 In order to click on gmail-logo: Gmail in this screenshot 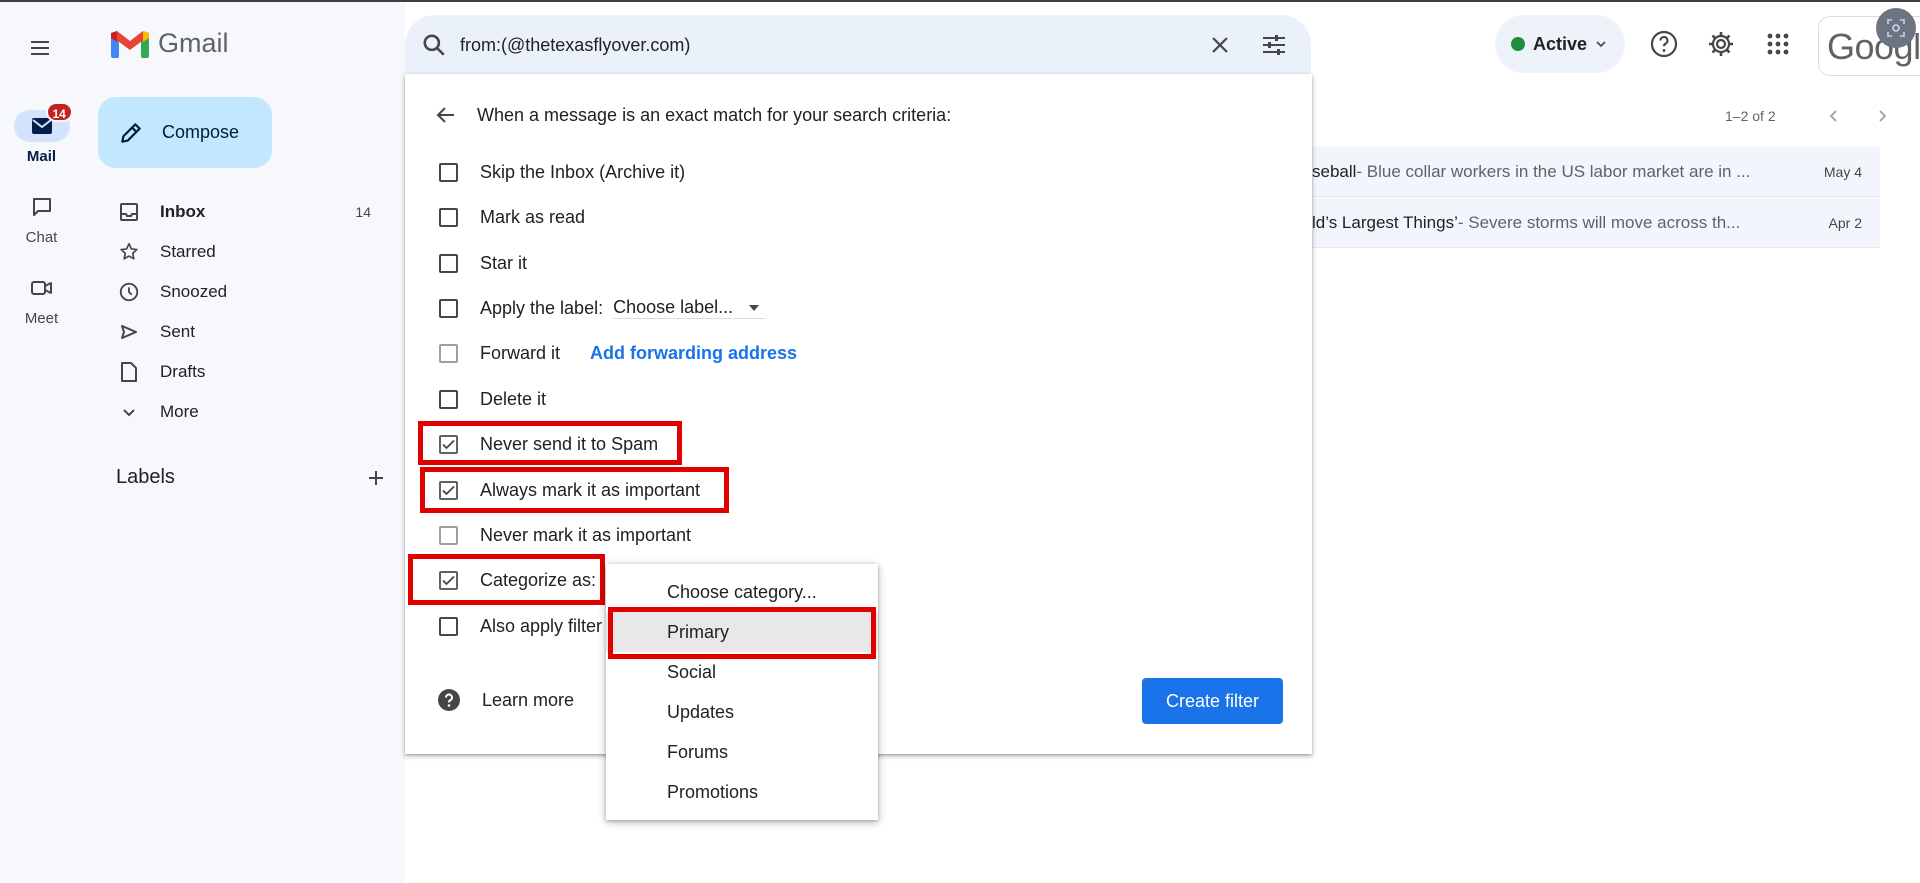, I will do `click(169, 43)`.